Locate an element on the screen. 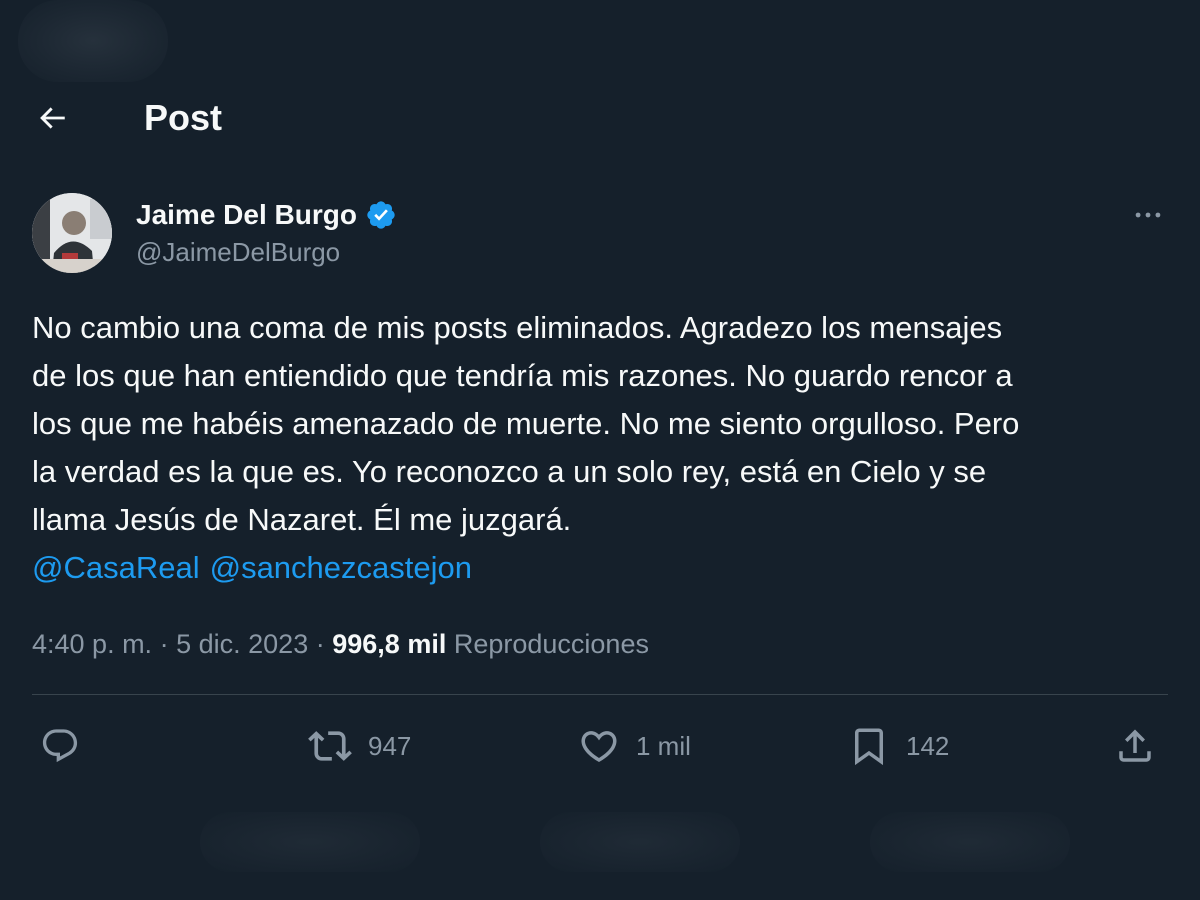  bookmark-icon is located at coordinates (869, 747).